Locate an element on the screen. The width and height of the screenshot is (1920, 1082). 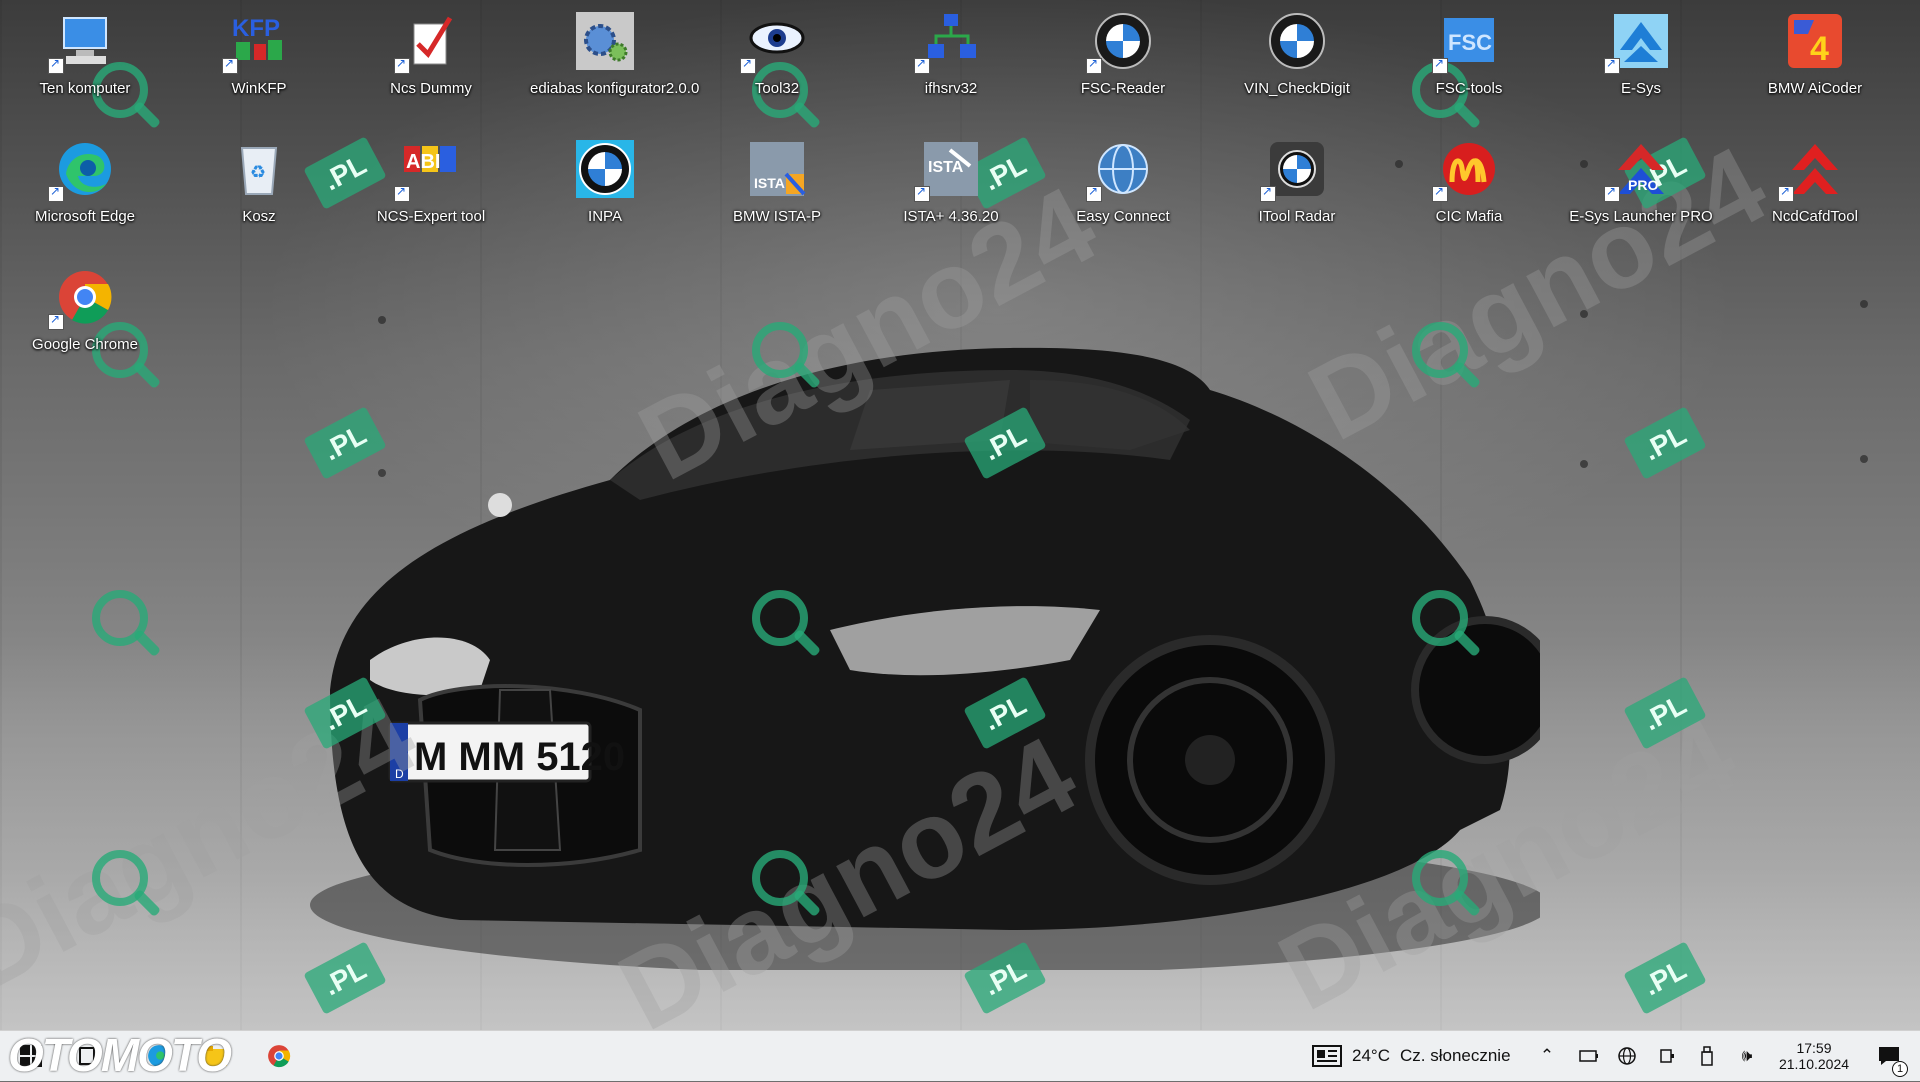
desktop-icon-ten-komputer: Ten komputer is located at coordinates (85, 61).